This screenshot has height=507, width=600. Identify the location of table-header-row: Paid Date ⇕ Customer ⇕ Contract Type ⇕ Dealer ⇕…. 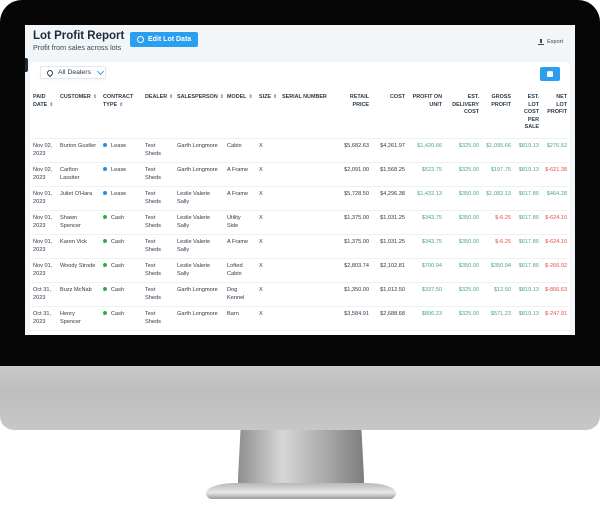
(300, 115).